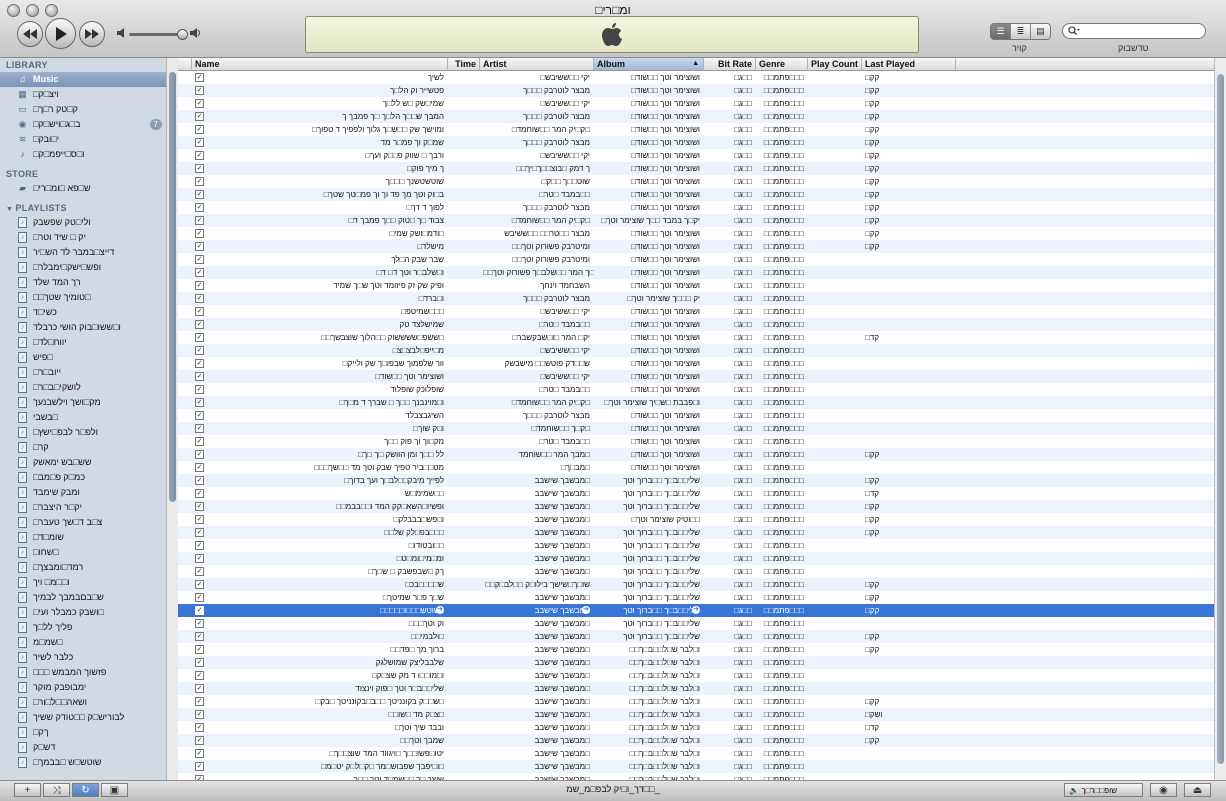 Image resolution: width=1226 pixels, height=801 pixels. I want to click on column-header-name: Name, so click(320, 64).